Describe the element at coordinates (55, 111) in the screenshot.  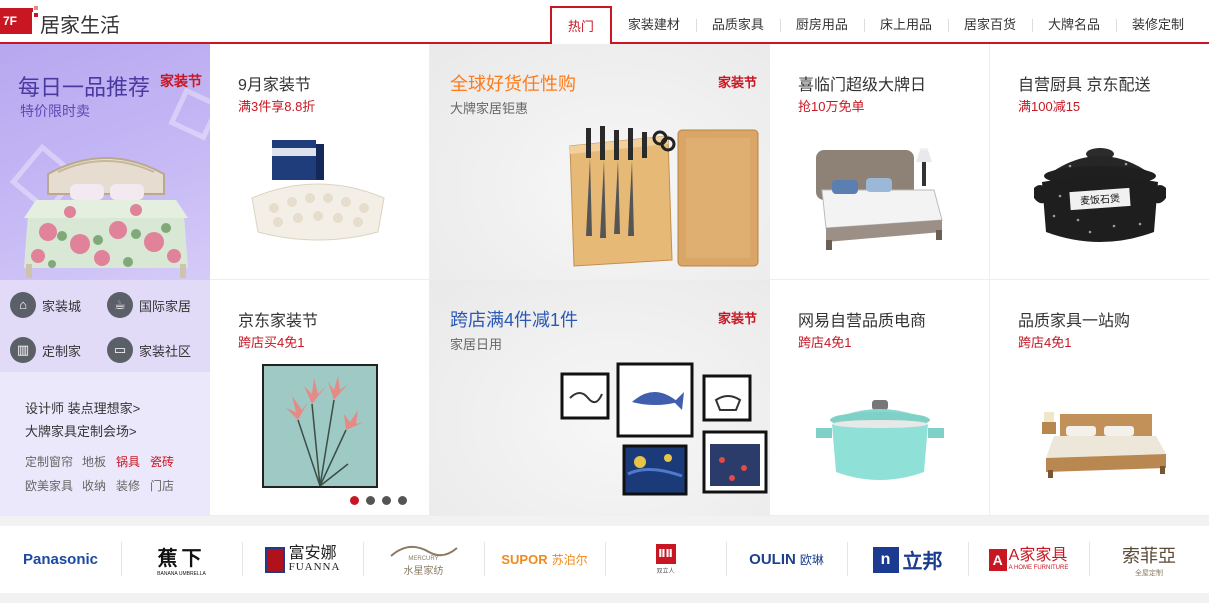
I see `promo-subtitle: 特价限时卖` at that location.